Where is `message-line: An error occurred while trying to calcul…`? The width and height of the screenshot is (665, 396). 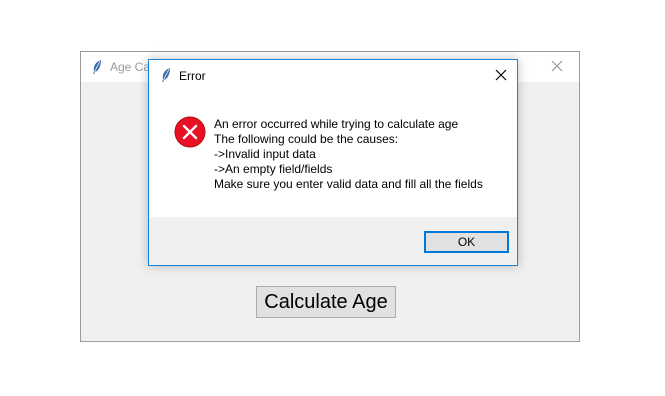 message-line: An error occurred while trying to calcul… is located at coordinates (336, 124).